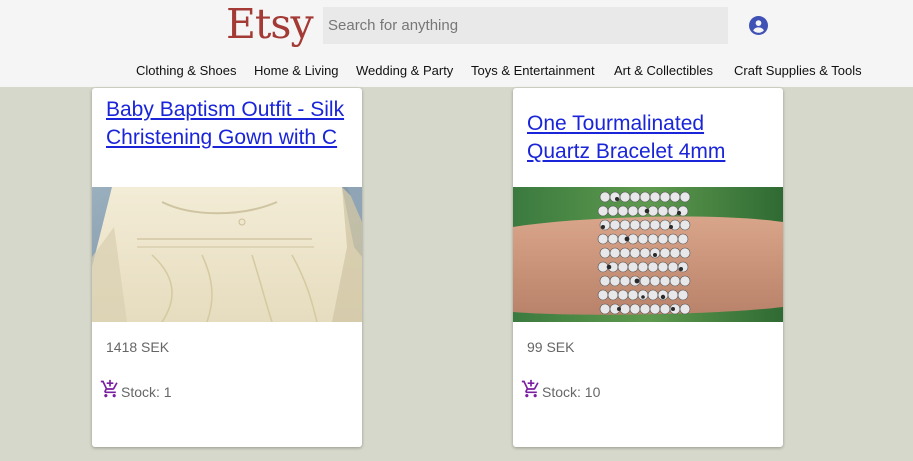 Image resolution: width=913 pixels, height=461 pixels. I want to click on product-price: 1418 SEK, so click(138, 347).